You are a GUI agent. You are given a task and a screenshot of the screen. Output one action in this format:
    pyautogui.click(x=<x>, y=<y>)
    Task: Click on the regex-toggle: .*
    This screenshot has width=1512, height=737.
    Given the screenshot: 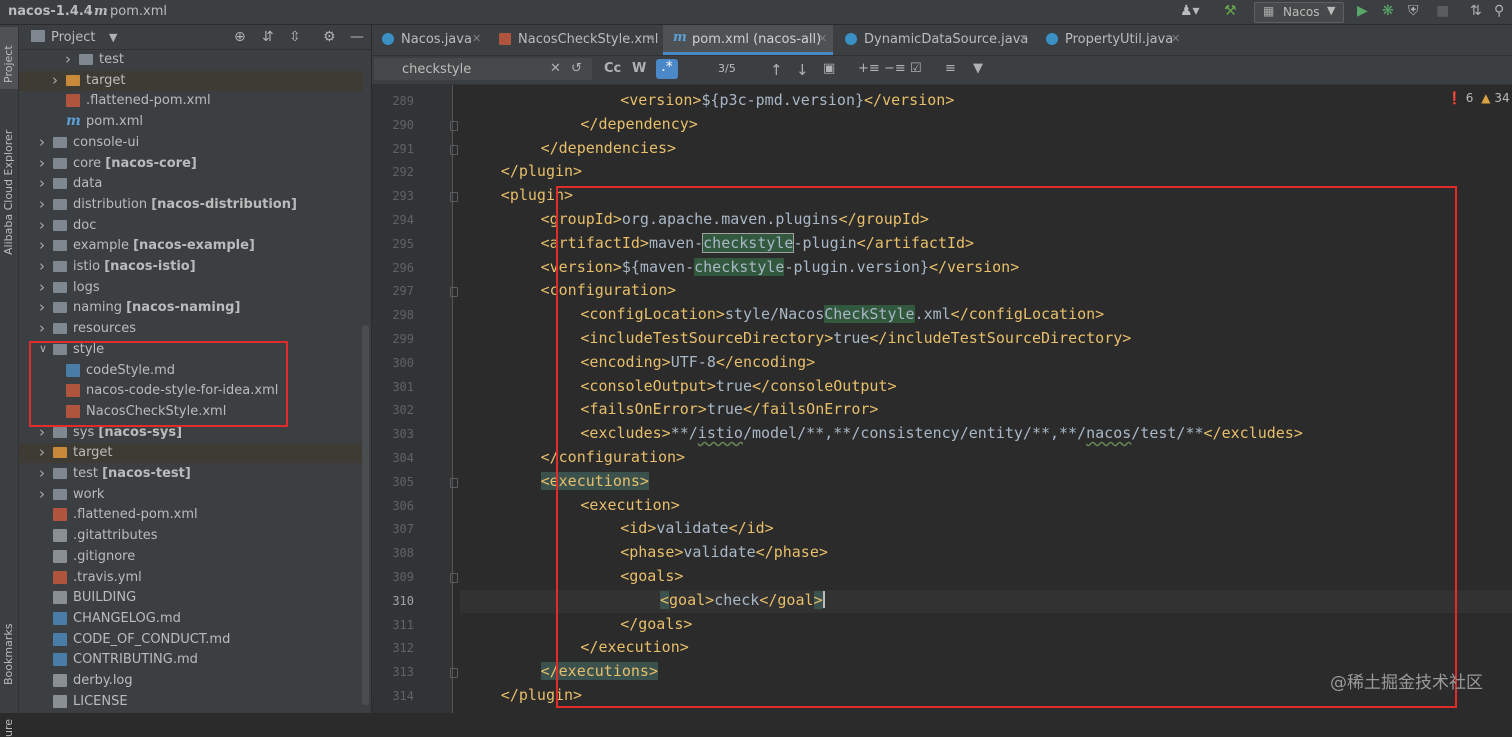 What is the action you would take?
    pyautogui.click(x=667, y=69)
    